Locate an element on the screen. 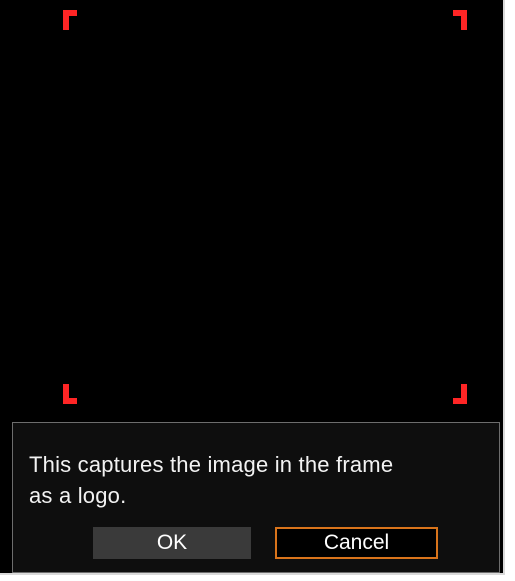 This screenshot has height=581, width=515. cancel-button: Cancel is located at coordinates (356, 543).